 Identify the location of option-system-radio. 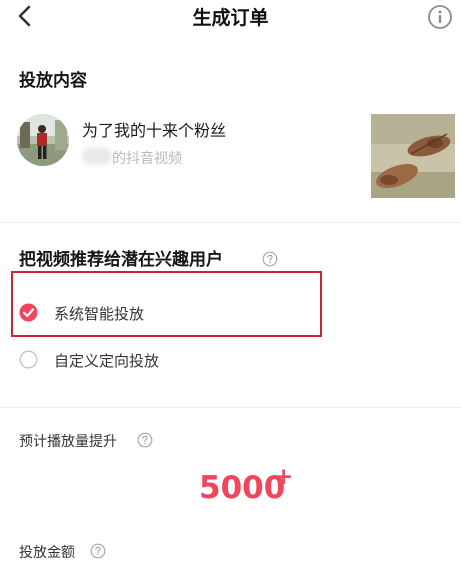
(28, 312).